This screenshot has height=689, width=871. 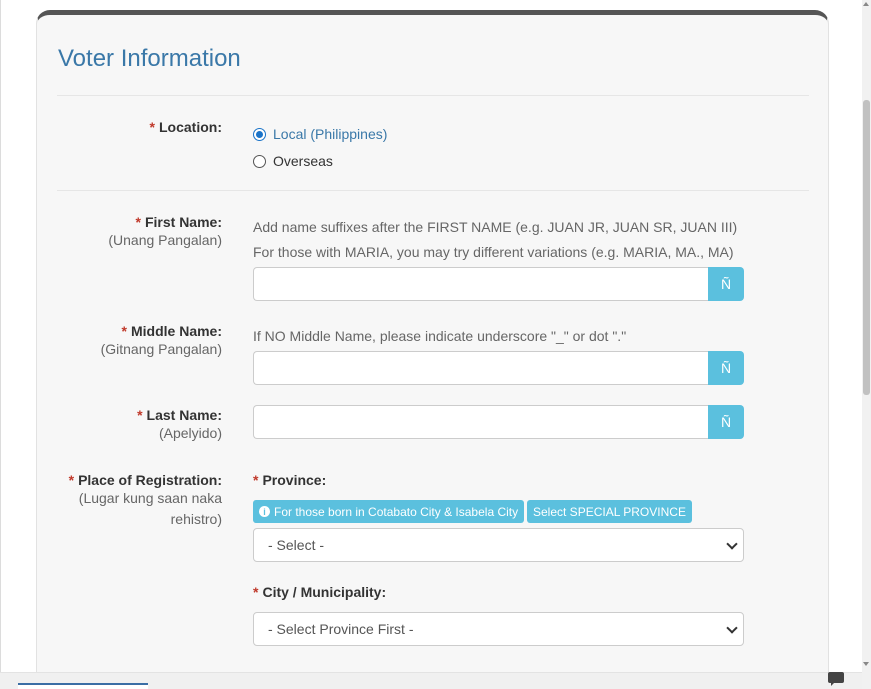 I want to click on last-name-sublabel: (Apelyido), so click(x=190, y=433).